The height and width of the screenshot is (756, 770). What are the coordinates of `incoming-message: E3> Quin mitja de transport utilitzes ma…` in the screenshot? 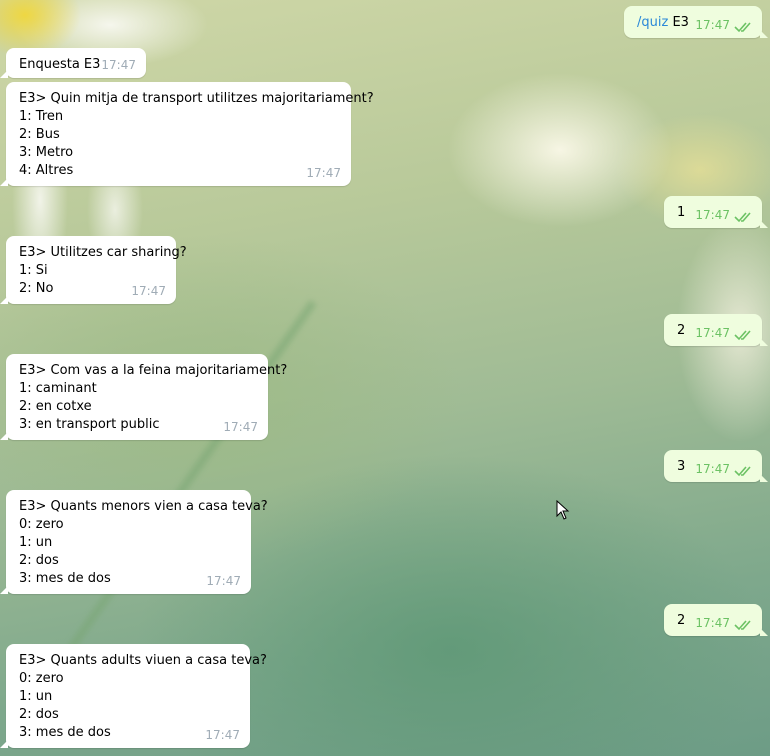 It's located at (187, 134).